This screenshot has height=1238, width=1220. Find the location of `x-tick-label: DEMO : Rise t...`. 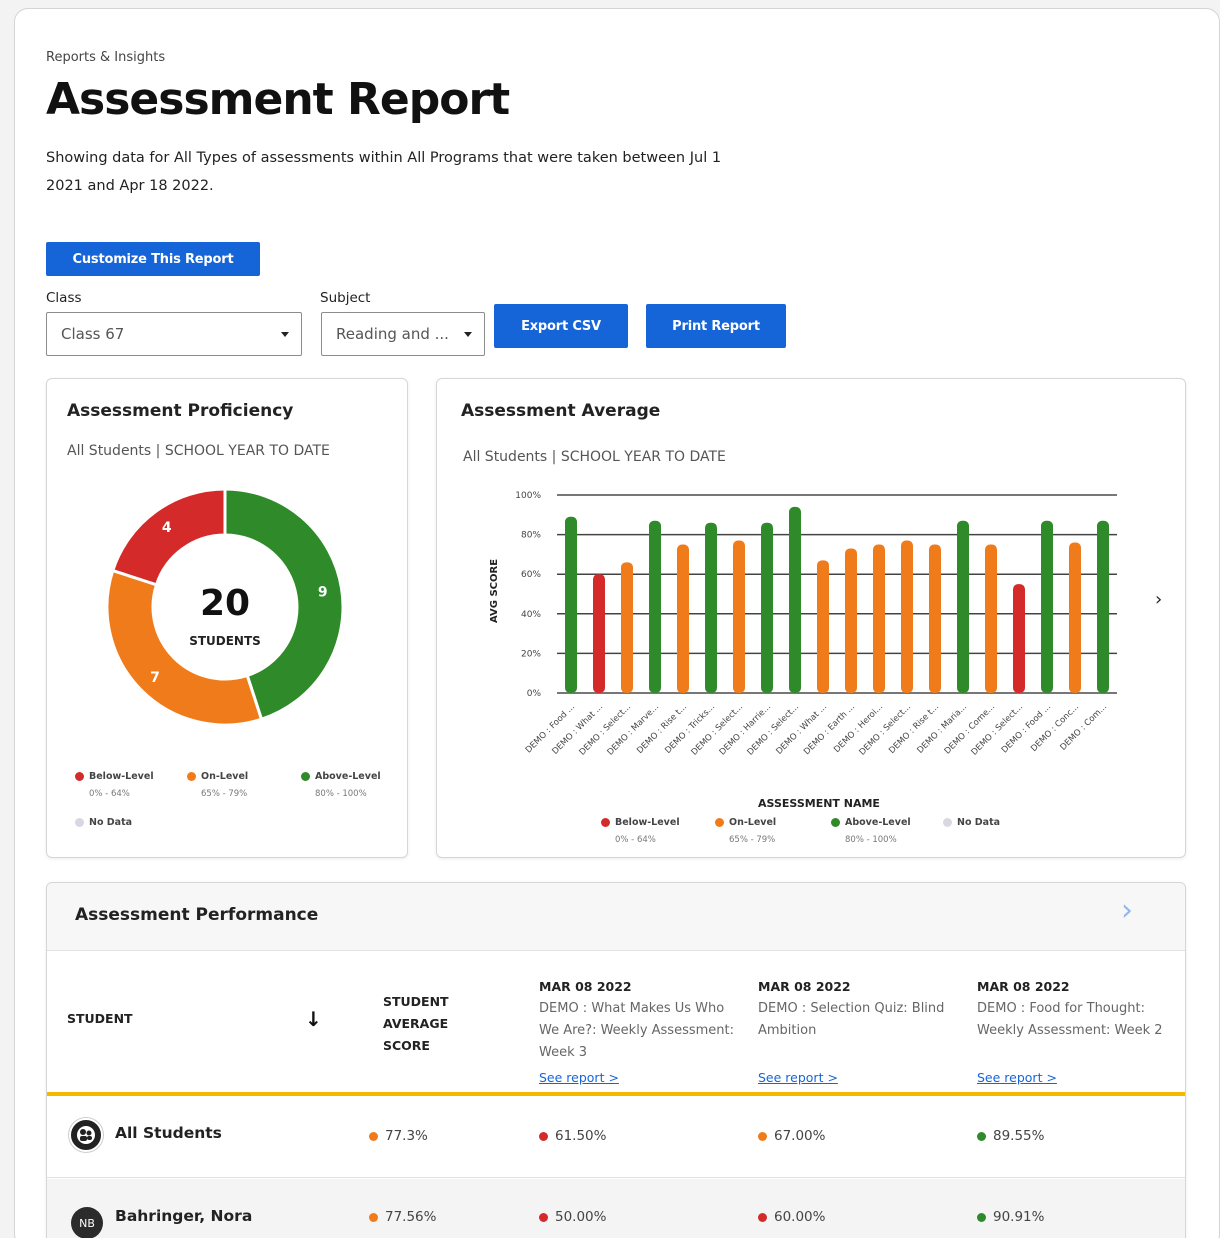

x-tick-label: DEMO : Rise t... is located at coordinates (662, 729).